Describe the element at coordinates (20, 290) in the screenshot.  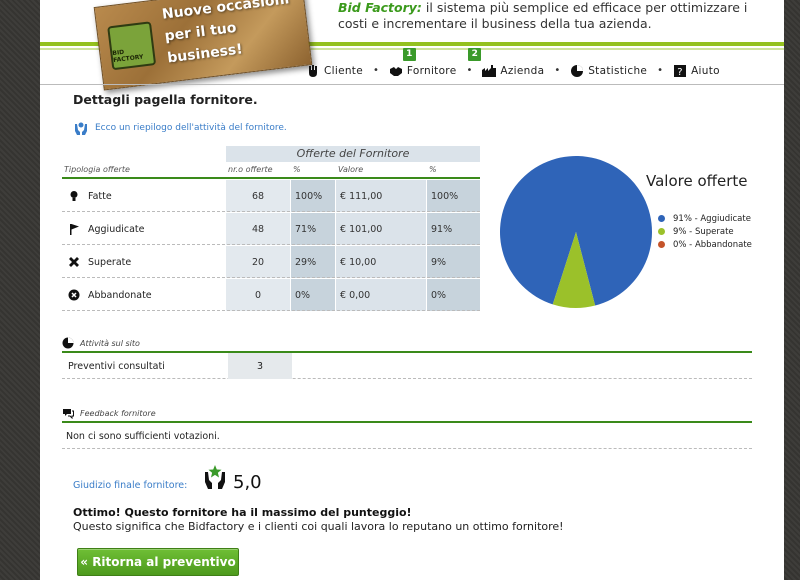
I see `background-left` at that location.